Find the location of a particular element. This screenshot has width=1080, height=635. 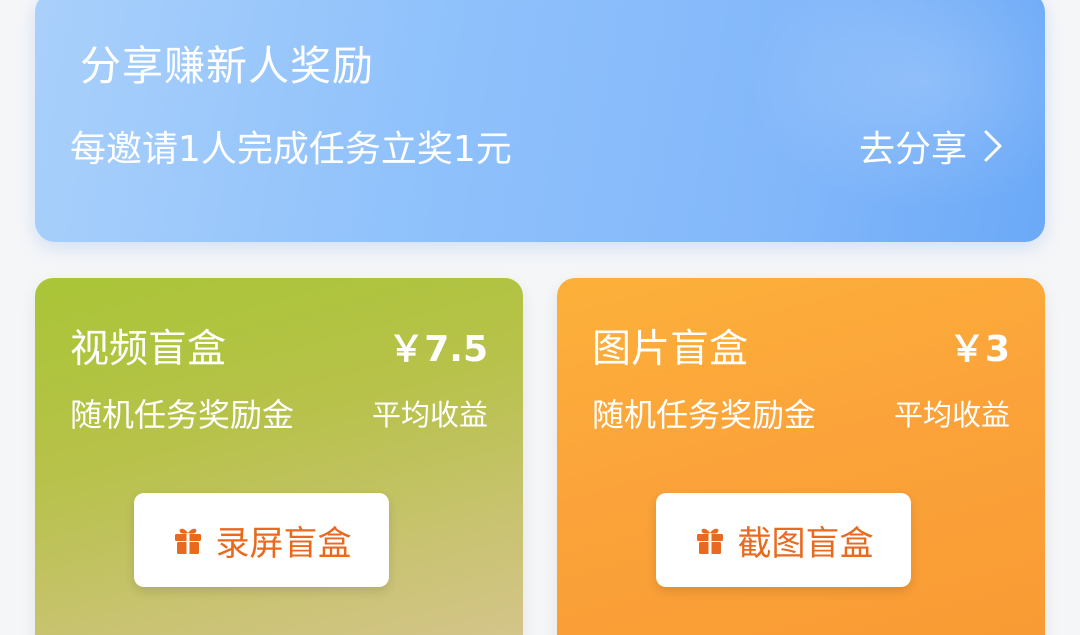

card-price: ￥7.5 is located at coordinates (438, 349).